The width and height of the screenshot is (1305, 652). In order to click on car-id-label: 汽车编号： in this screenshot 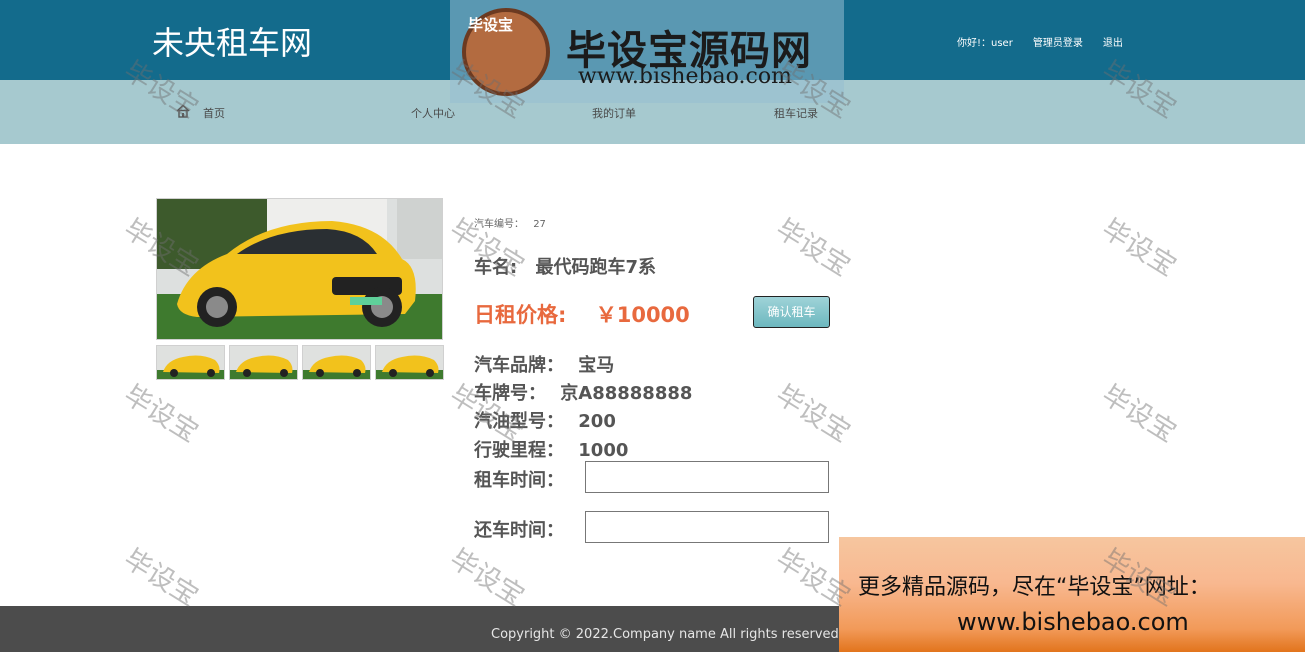, I will do `click(499, 224)`.